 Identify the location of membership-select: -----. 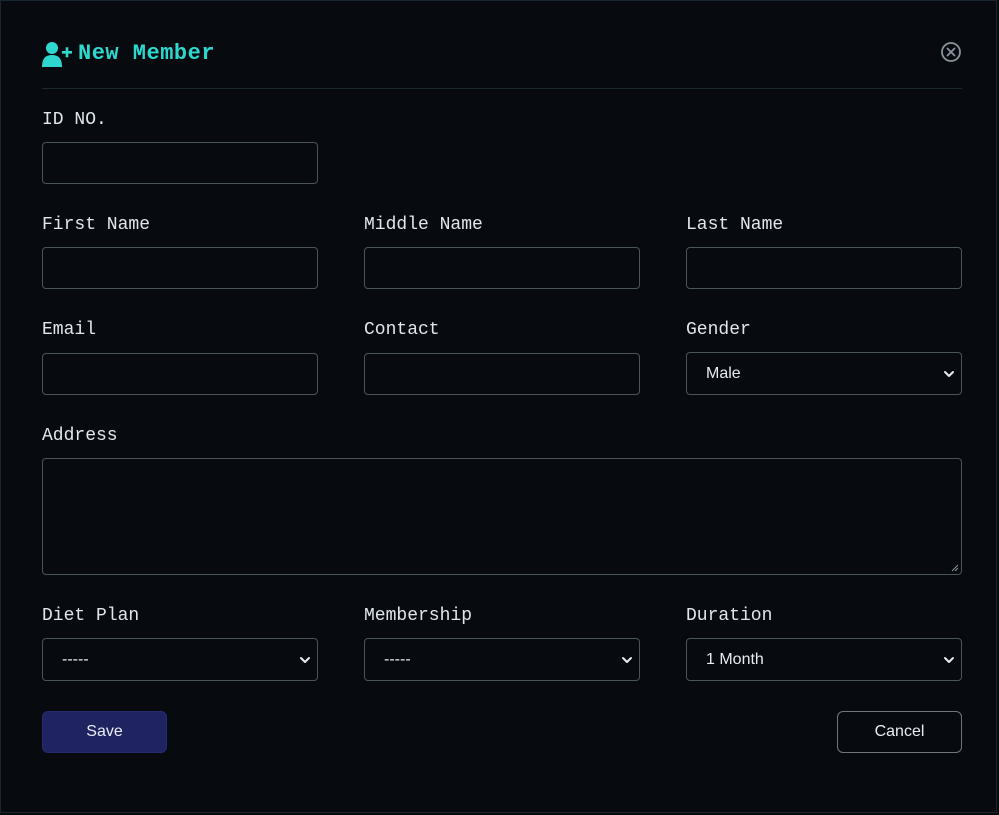
(502, 659).